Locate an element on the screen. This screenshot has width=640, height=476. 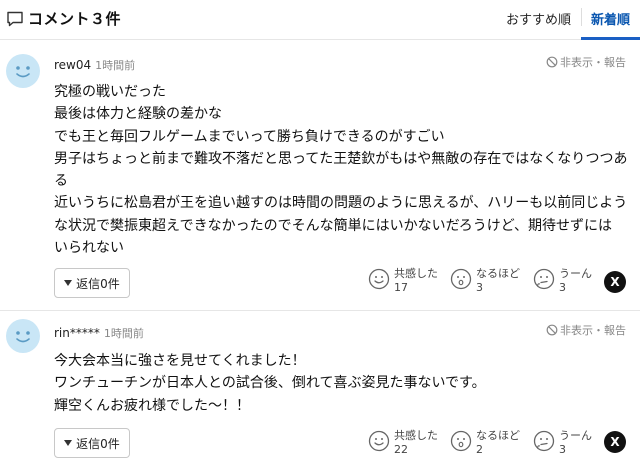
comment-author: rew04 1時間前 is located at coordinates (94, 65).